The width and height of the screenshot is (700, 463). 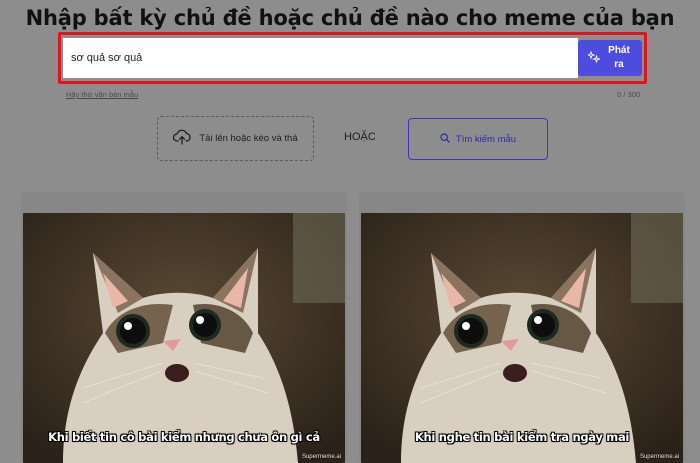 I want to click on search-template-button: Tìm kiếm mẫu, so click(x=478, y=139).